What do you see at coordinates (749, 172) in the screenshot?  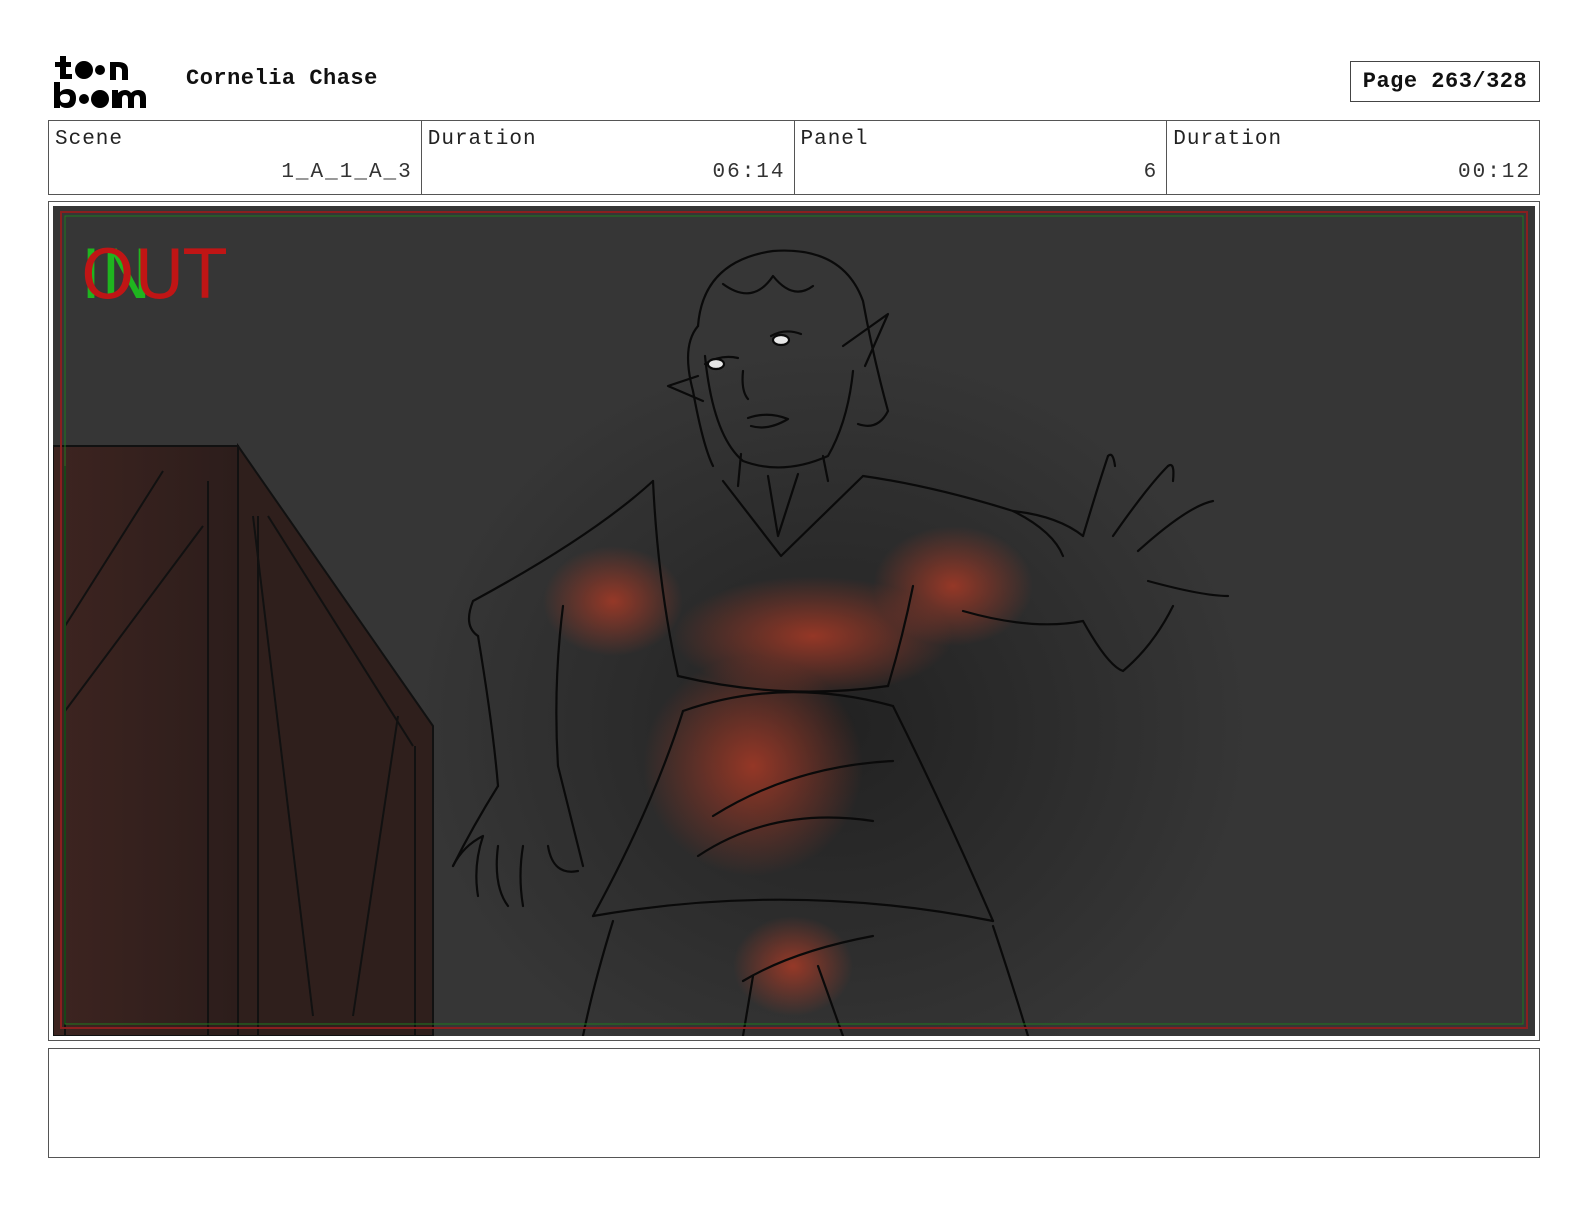 I see `scene-duration-value: 06:14` at bounding box center [749, 172].